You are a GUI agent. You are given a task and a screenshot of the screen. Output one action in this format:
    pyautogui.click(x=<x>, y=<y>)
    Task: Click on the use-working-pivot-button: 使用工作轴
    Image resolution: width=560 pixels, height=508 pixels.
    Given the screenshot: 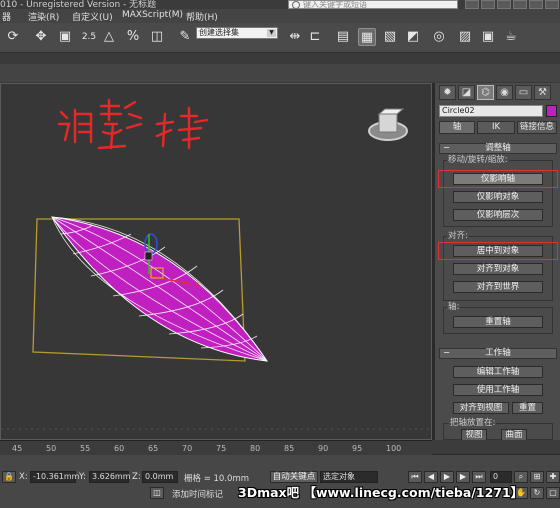 What is the action you would take?
    pyautogui.click(x=498, y=390)
    